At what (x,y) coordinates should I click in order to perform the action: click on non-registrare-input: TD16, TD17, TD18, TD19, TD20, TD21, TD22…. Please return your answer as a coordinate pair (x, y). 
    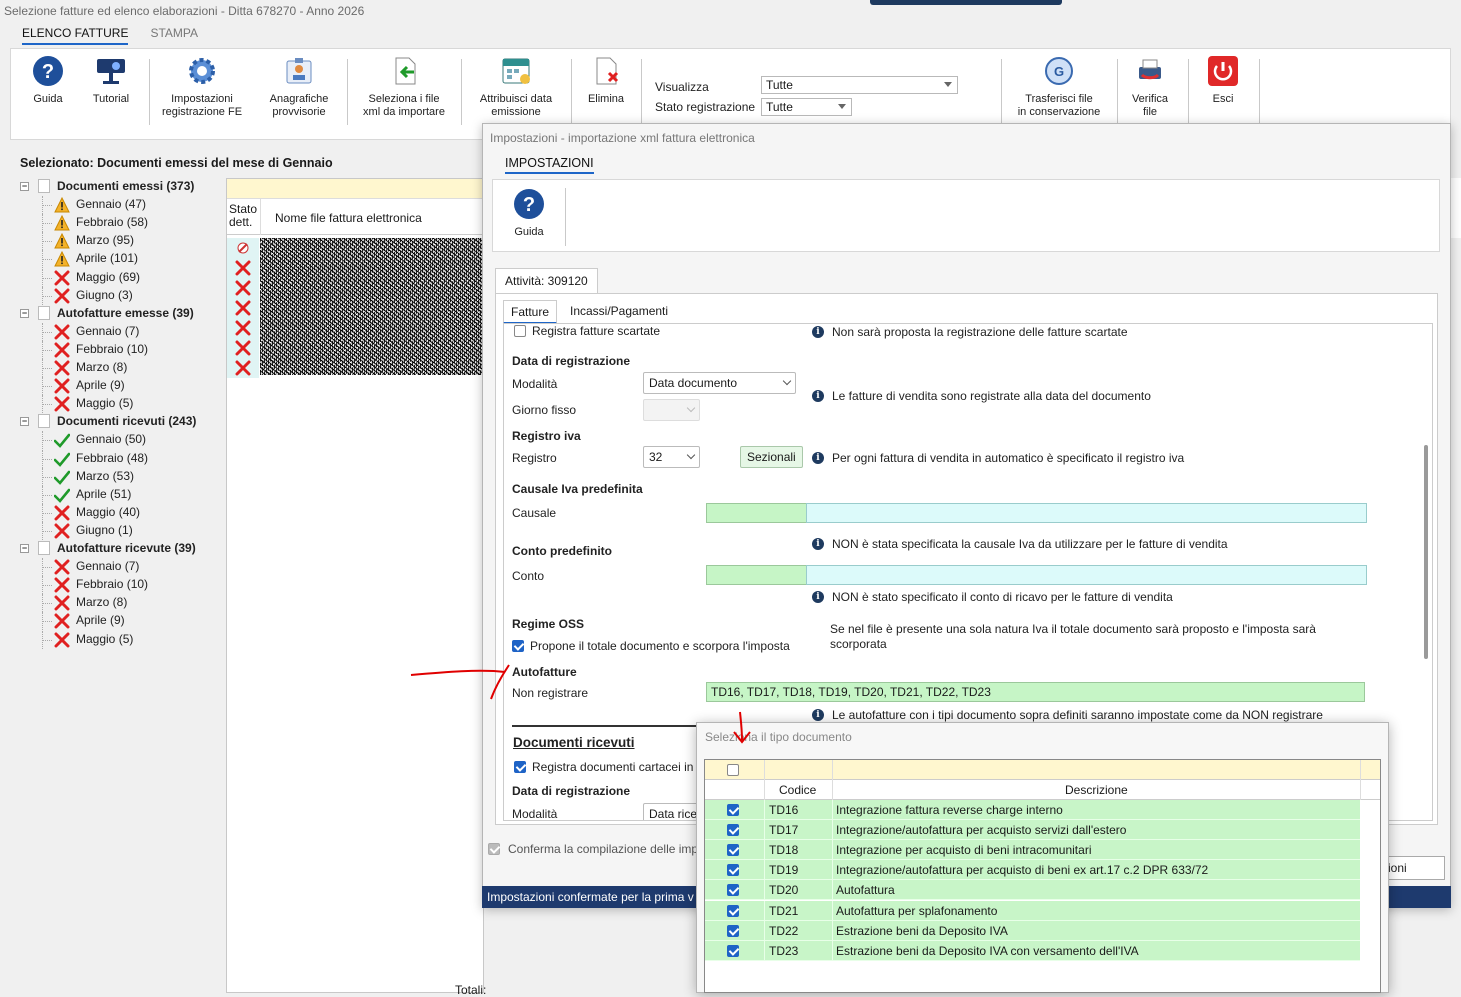
    Looking at the image, I should click on (1035, 692).